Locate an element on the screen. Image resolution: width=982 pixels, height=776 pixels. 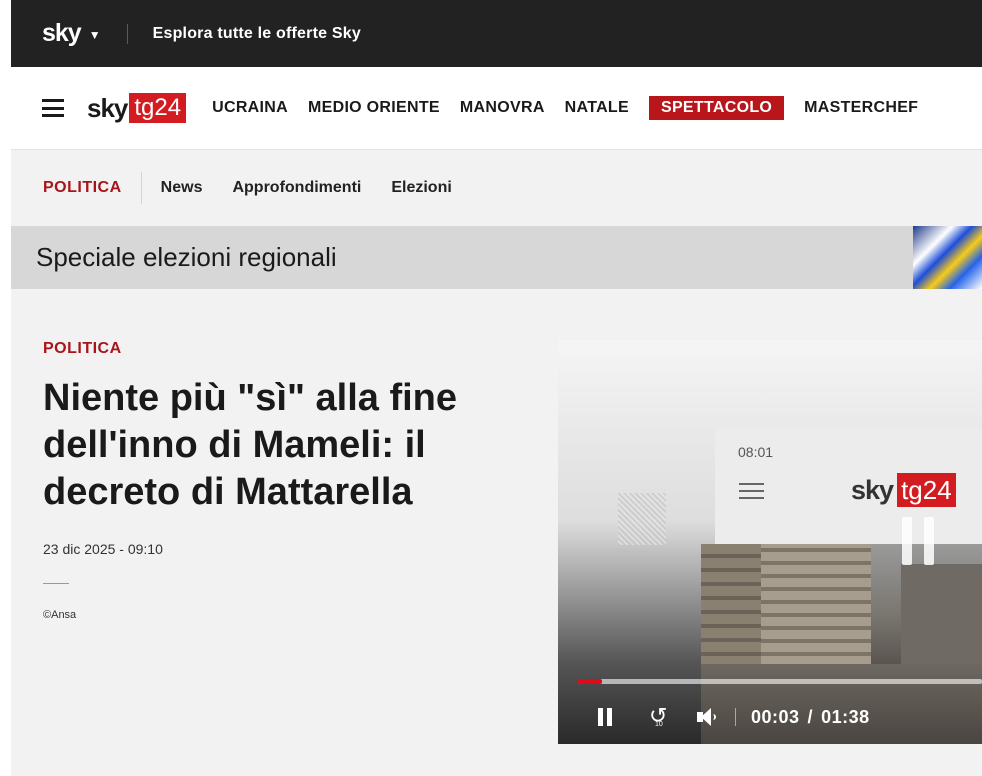
skytg24-logo: sky tg24 is located at coordinates (137, 108).